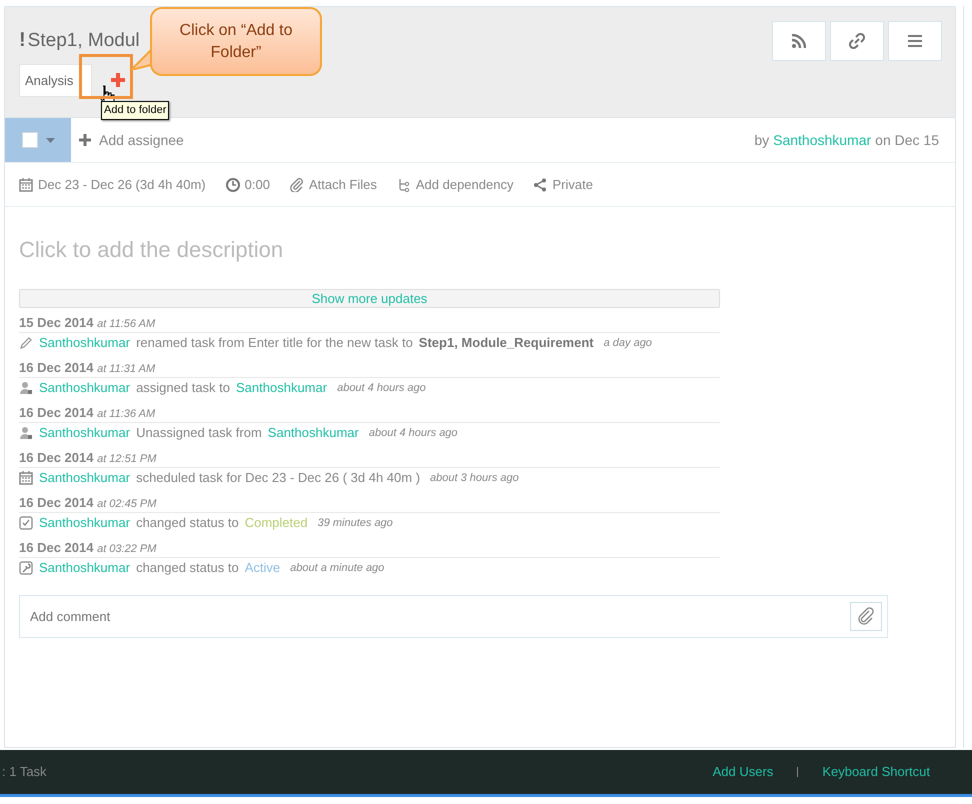  What do you see at coordinates (56, 322) in the screenshot?
I see `update-date: 15 Dec 2014` at bounding box center [56, 322].